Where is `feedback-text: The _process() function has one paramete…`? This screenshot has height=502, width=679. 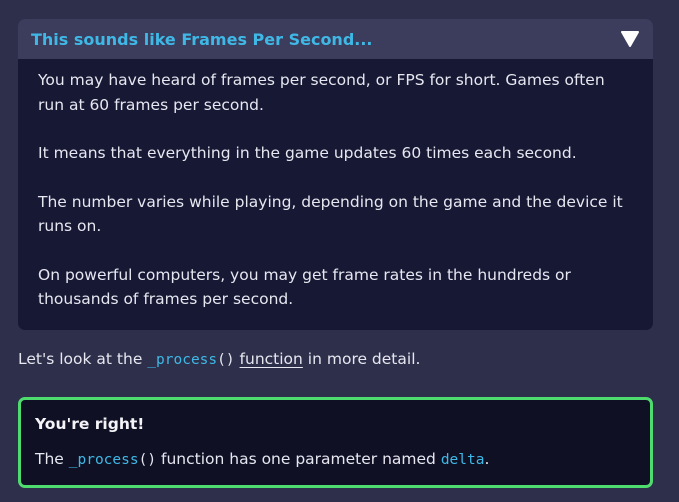 feedback-text: The _process() function has one paramete… is located at coordinates (335, 459).